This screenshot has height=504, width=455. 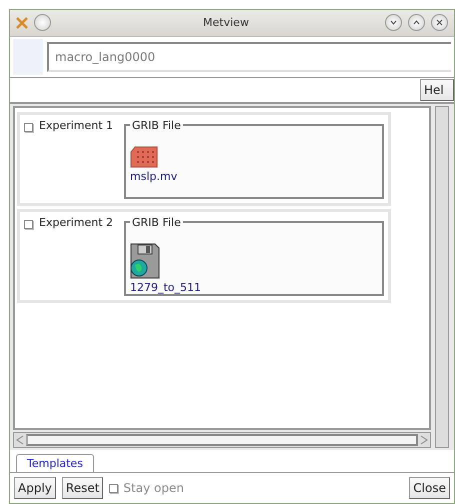 I want to click on floppy-disk-globe-icon, so click(x=145, y=260).